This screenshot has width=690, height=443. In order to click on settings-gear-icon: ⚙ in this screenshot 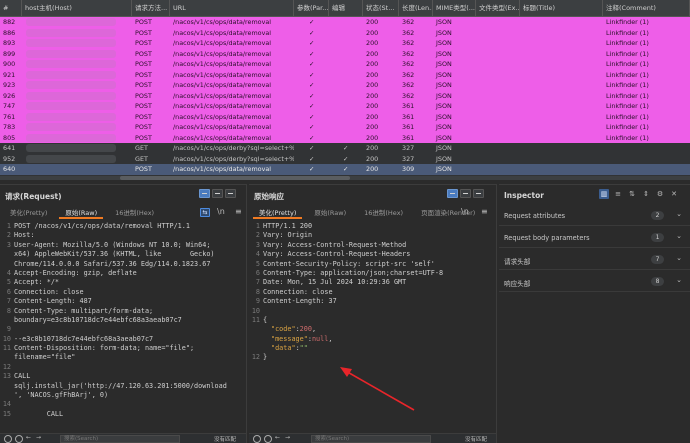, I will do `click(660, 194)`.